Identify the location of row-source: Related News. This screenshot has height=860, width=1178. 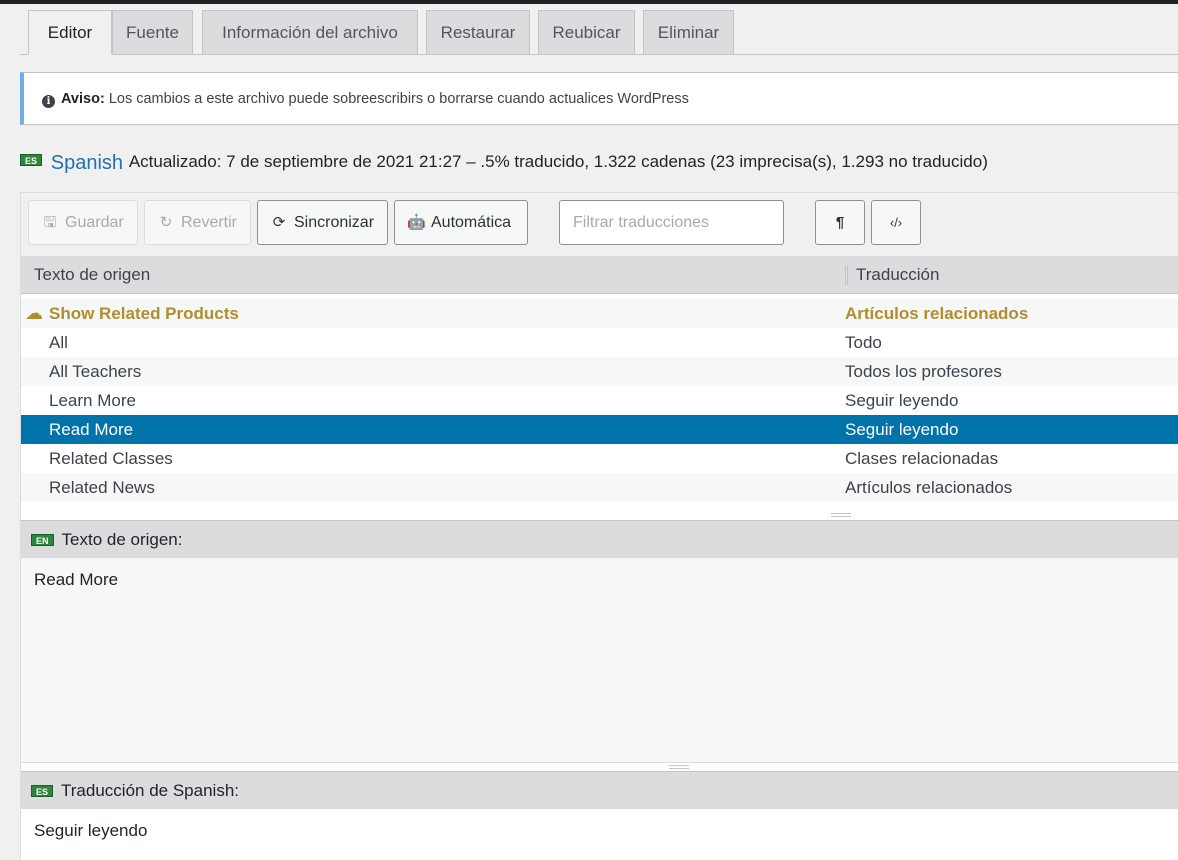
(102, 487).